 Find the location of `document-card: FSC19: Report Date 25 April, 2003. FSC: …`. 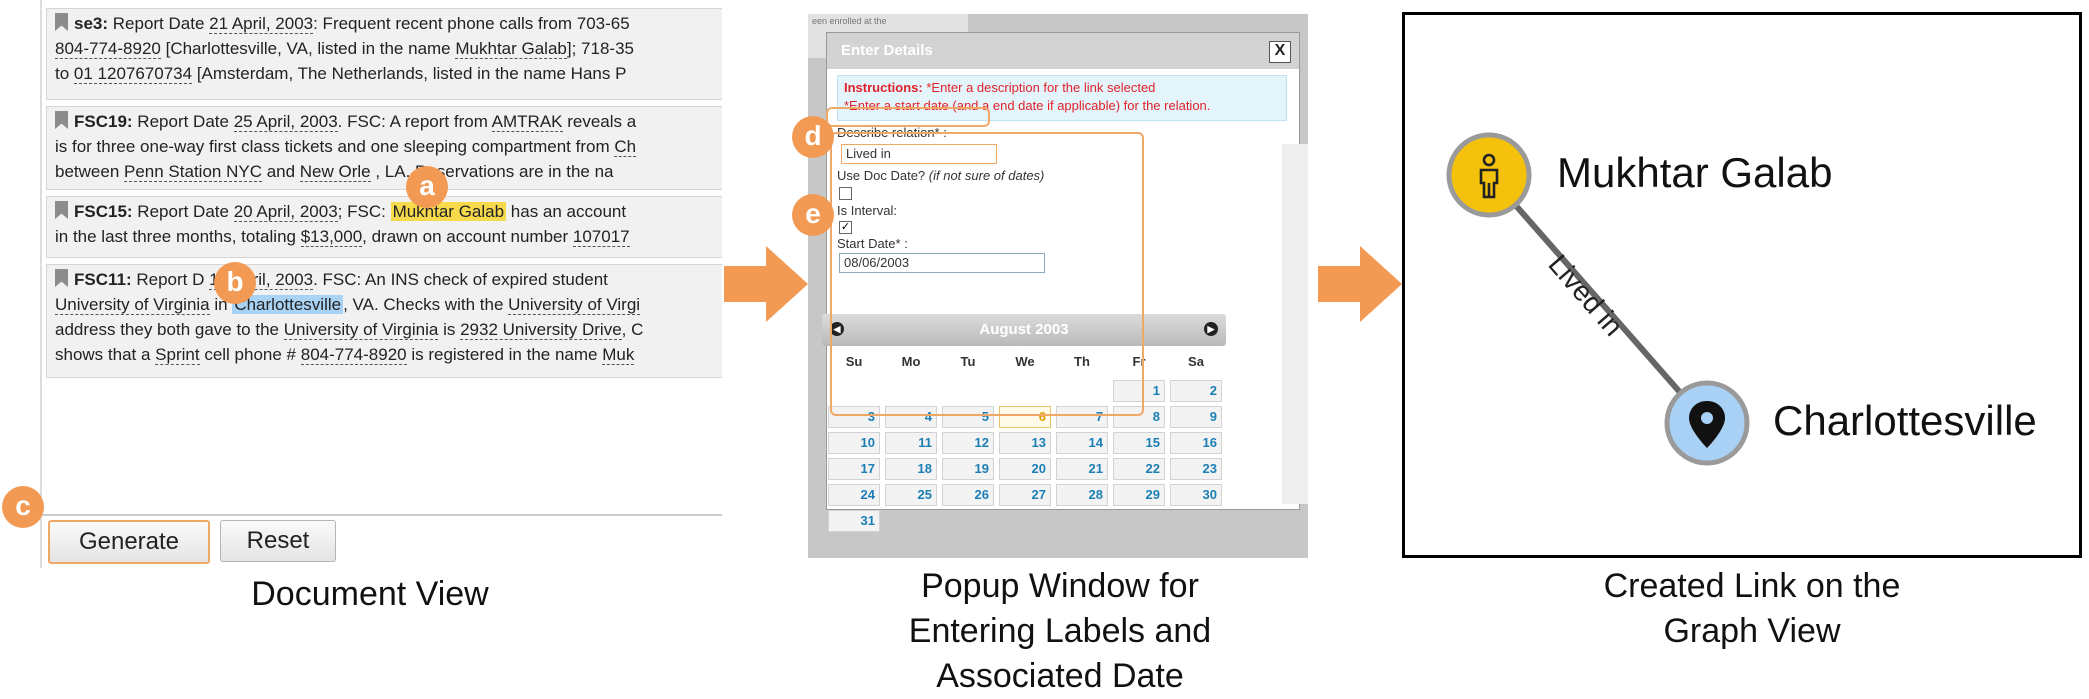

document-card: FSC19: Report Date 25 April, 2003. FSC: … is located at coordinates (384, 148).